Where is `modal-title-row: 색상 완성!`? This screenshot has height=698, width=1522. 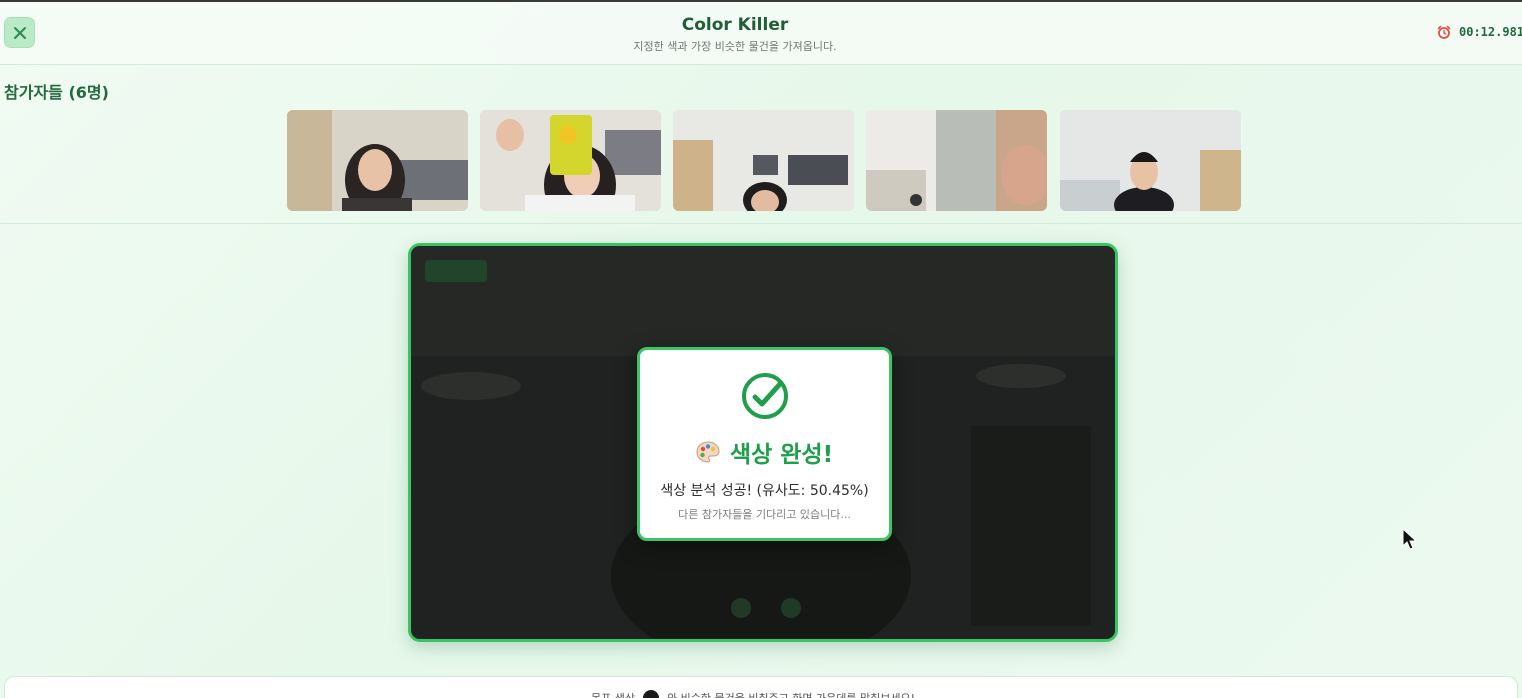 modal-title-row: 색상 완성! is located at coordinates (764, 452).